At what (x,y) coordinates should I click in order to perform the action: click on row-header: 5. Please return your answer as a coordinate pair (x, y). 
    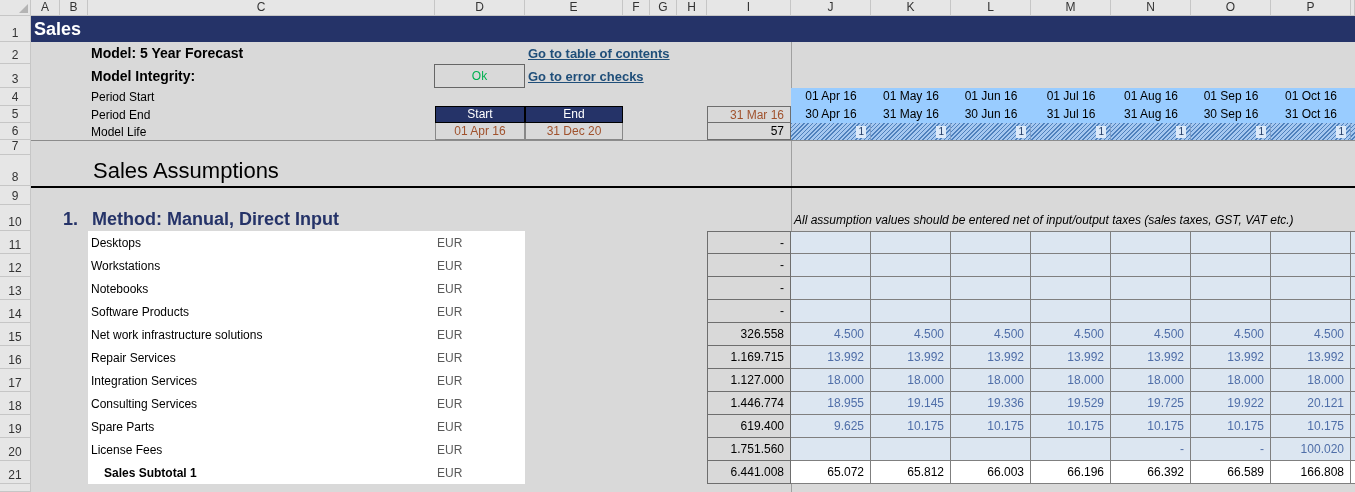
    Looking at the image, I should click on (15, 114).